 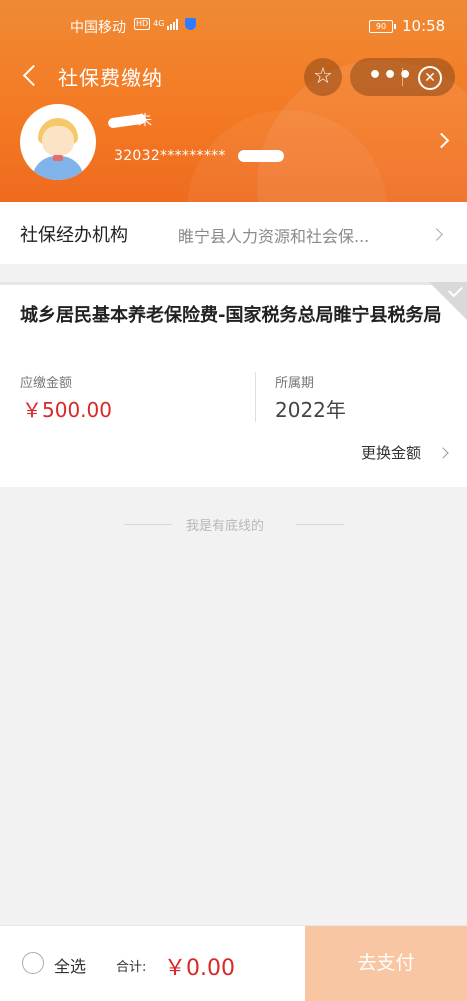 I want to click on checkout-bar: 全选 合计: ￥0.00 去支付, so click(x=233, y=963).